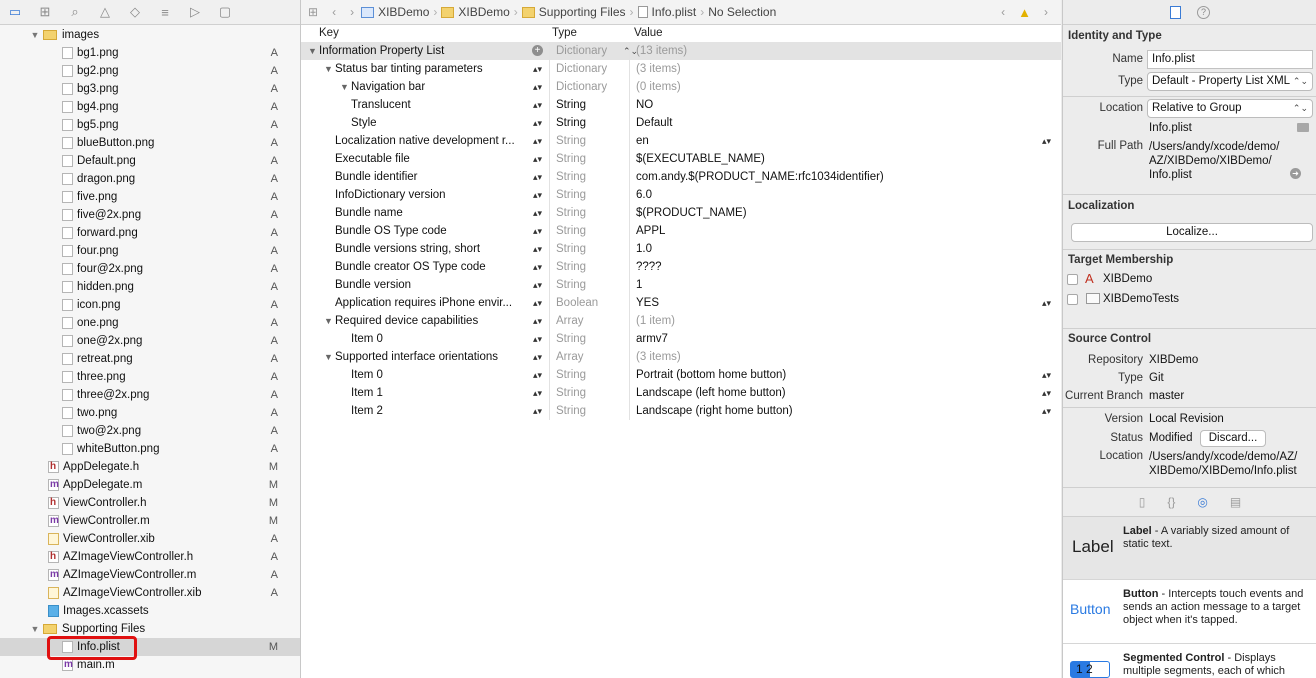  What do you see at coordinates (681, 87) in the screenshot?
I see `plist-row: ▼ Navigation bar ▴▾ Dictionary (0 items)` at bounding box center [681, 87].